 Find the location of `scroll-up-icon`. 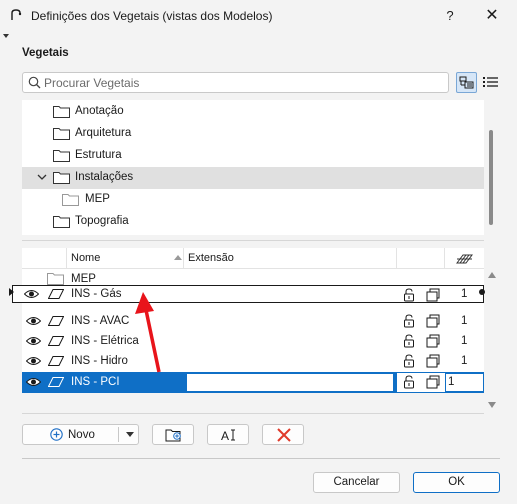

scroll-up-icon is located at coordinates (492, 275).